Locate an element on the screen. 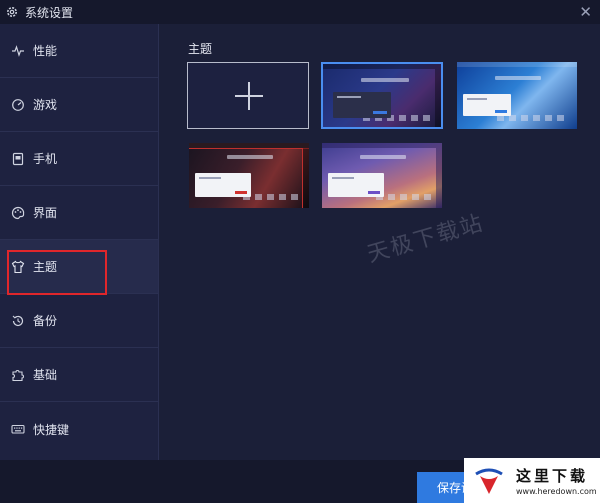 This screenshot has height=503, width=600. sidebar-item-shortcuts: 快捷键 is located at coordinates (79, 429).